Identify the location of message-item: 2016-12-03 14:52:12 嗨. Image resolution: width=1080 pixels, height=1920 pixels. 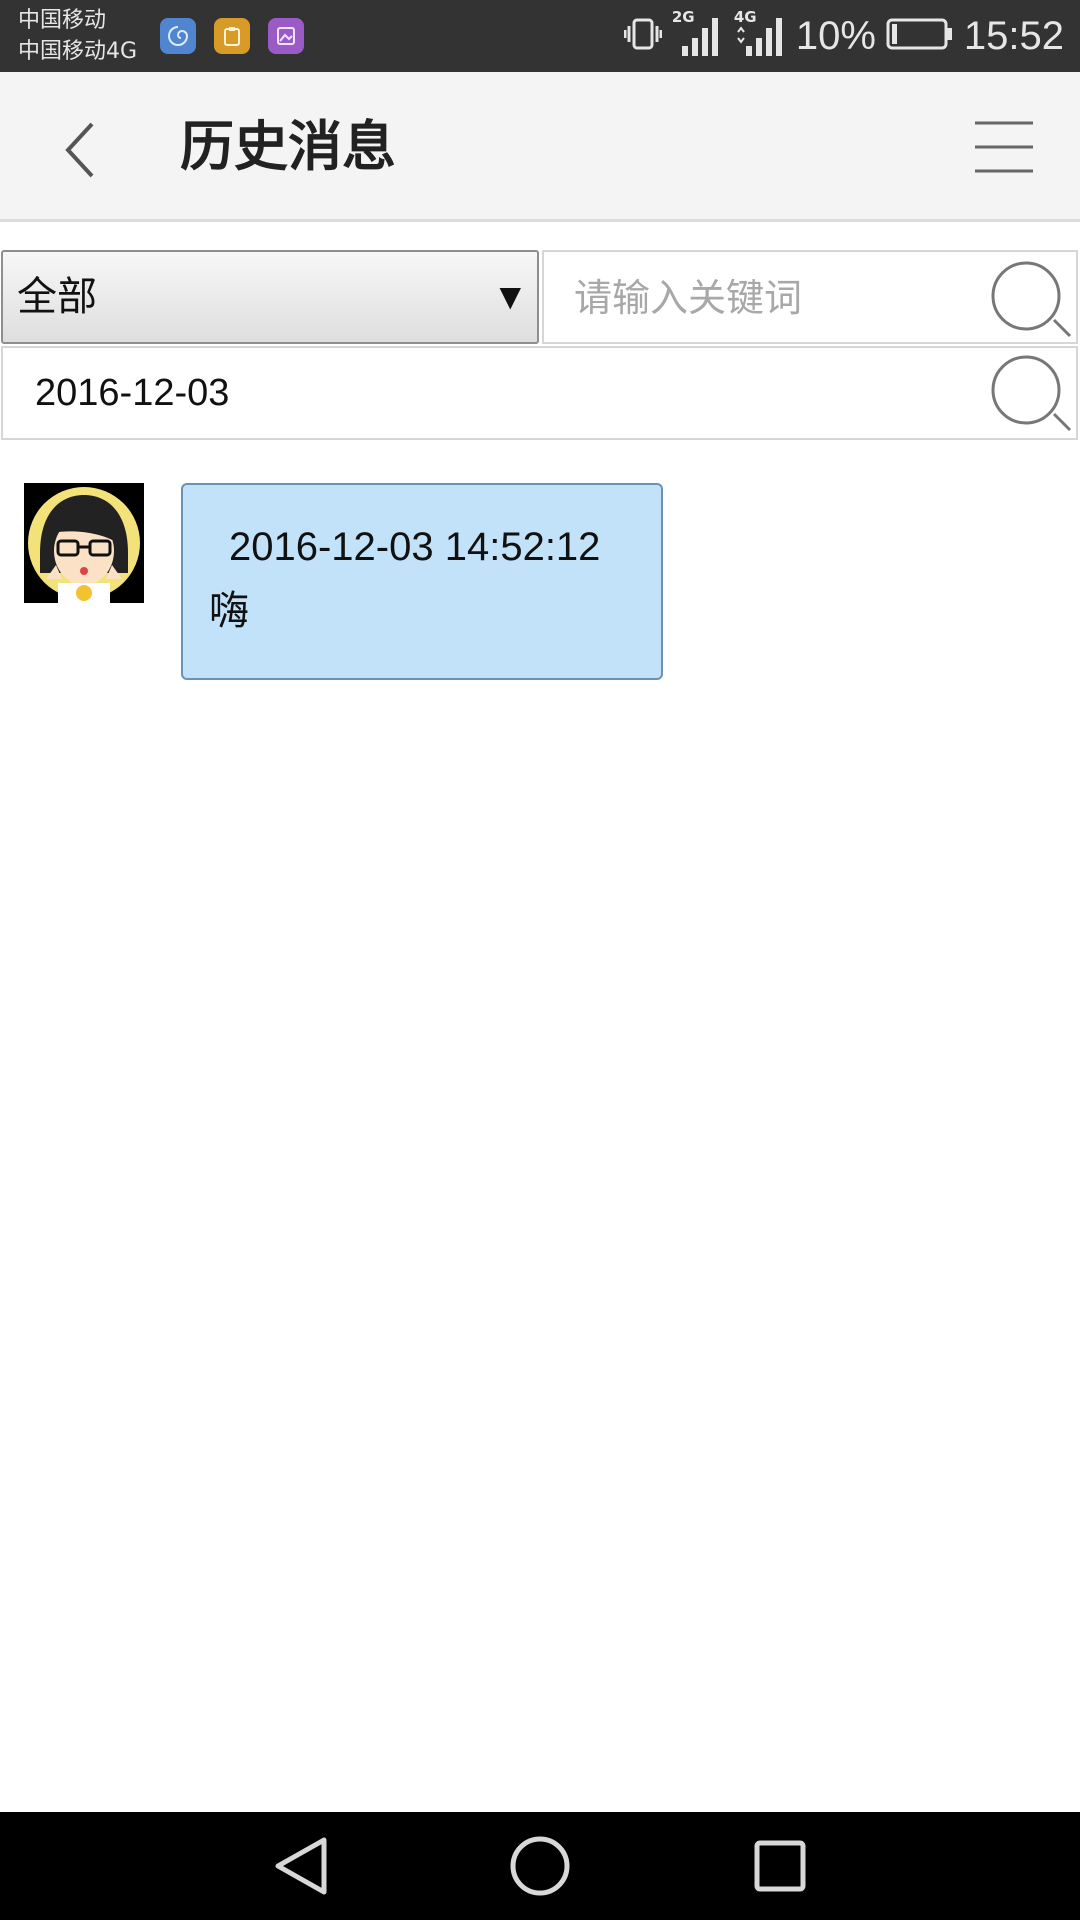
(524, 583).